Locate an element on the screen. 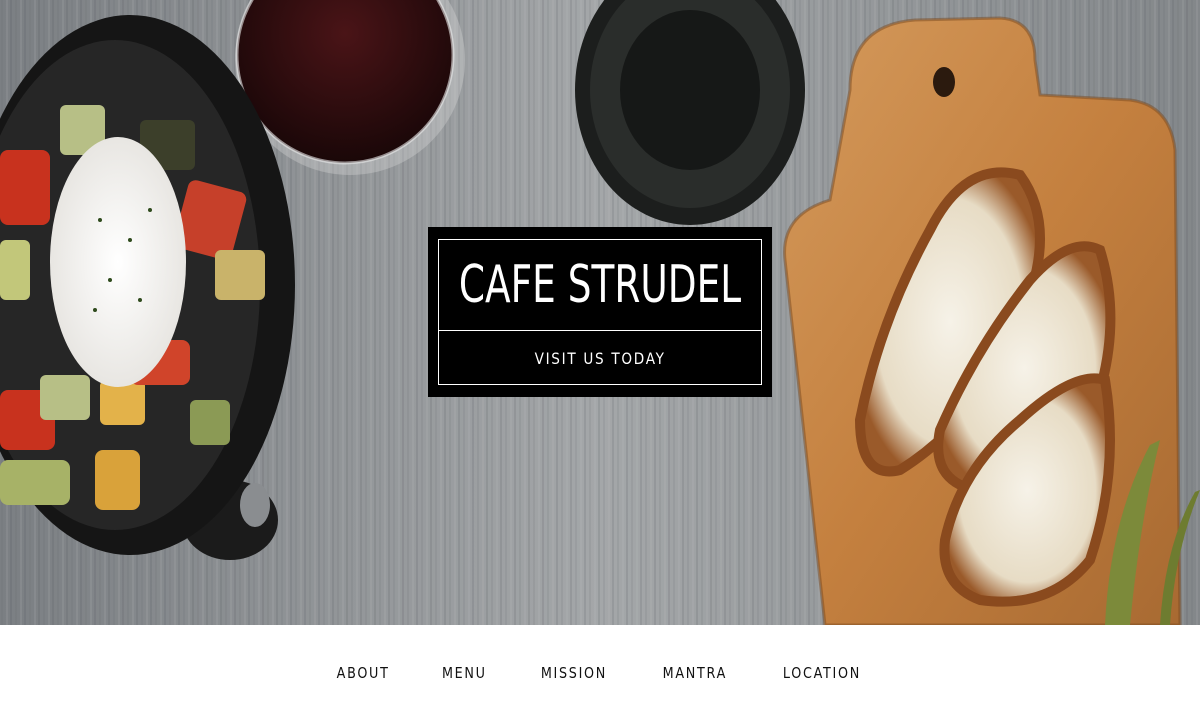  nav-item-menu: MENU is located at coordinates (464, 673).